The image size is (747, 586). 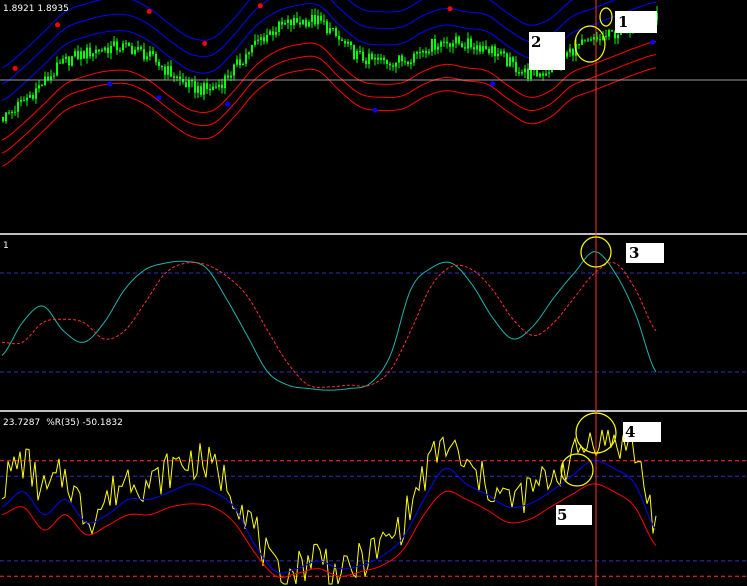 What do you see at coordinates (536, 42) in the screenshot?
I see `svg-text: 2` at bounding box center [536, 42].